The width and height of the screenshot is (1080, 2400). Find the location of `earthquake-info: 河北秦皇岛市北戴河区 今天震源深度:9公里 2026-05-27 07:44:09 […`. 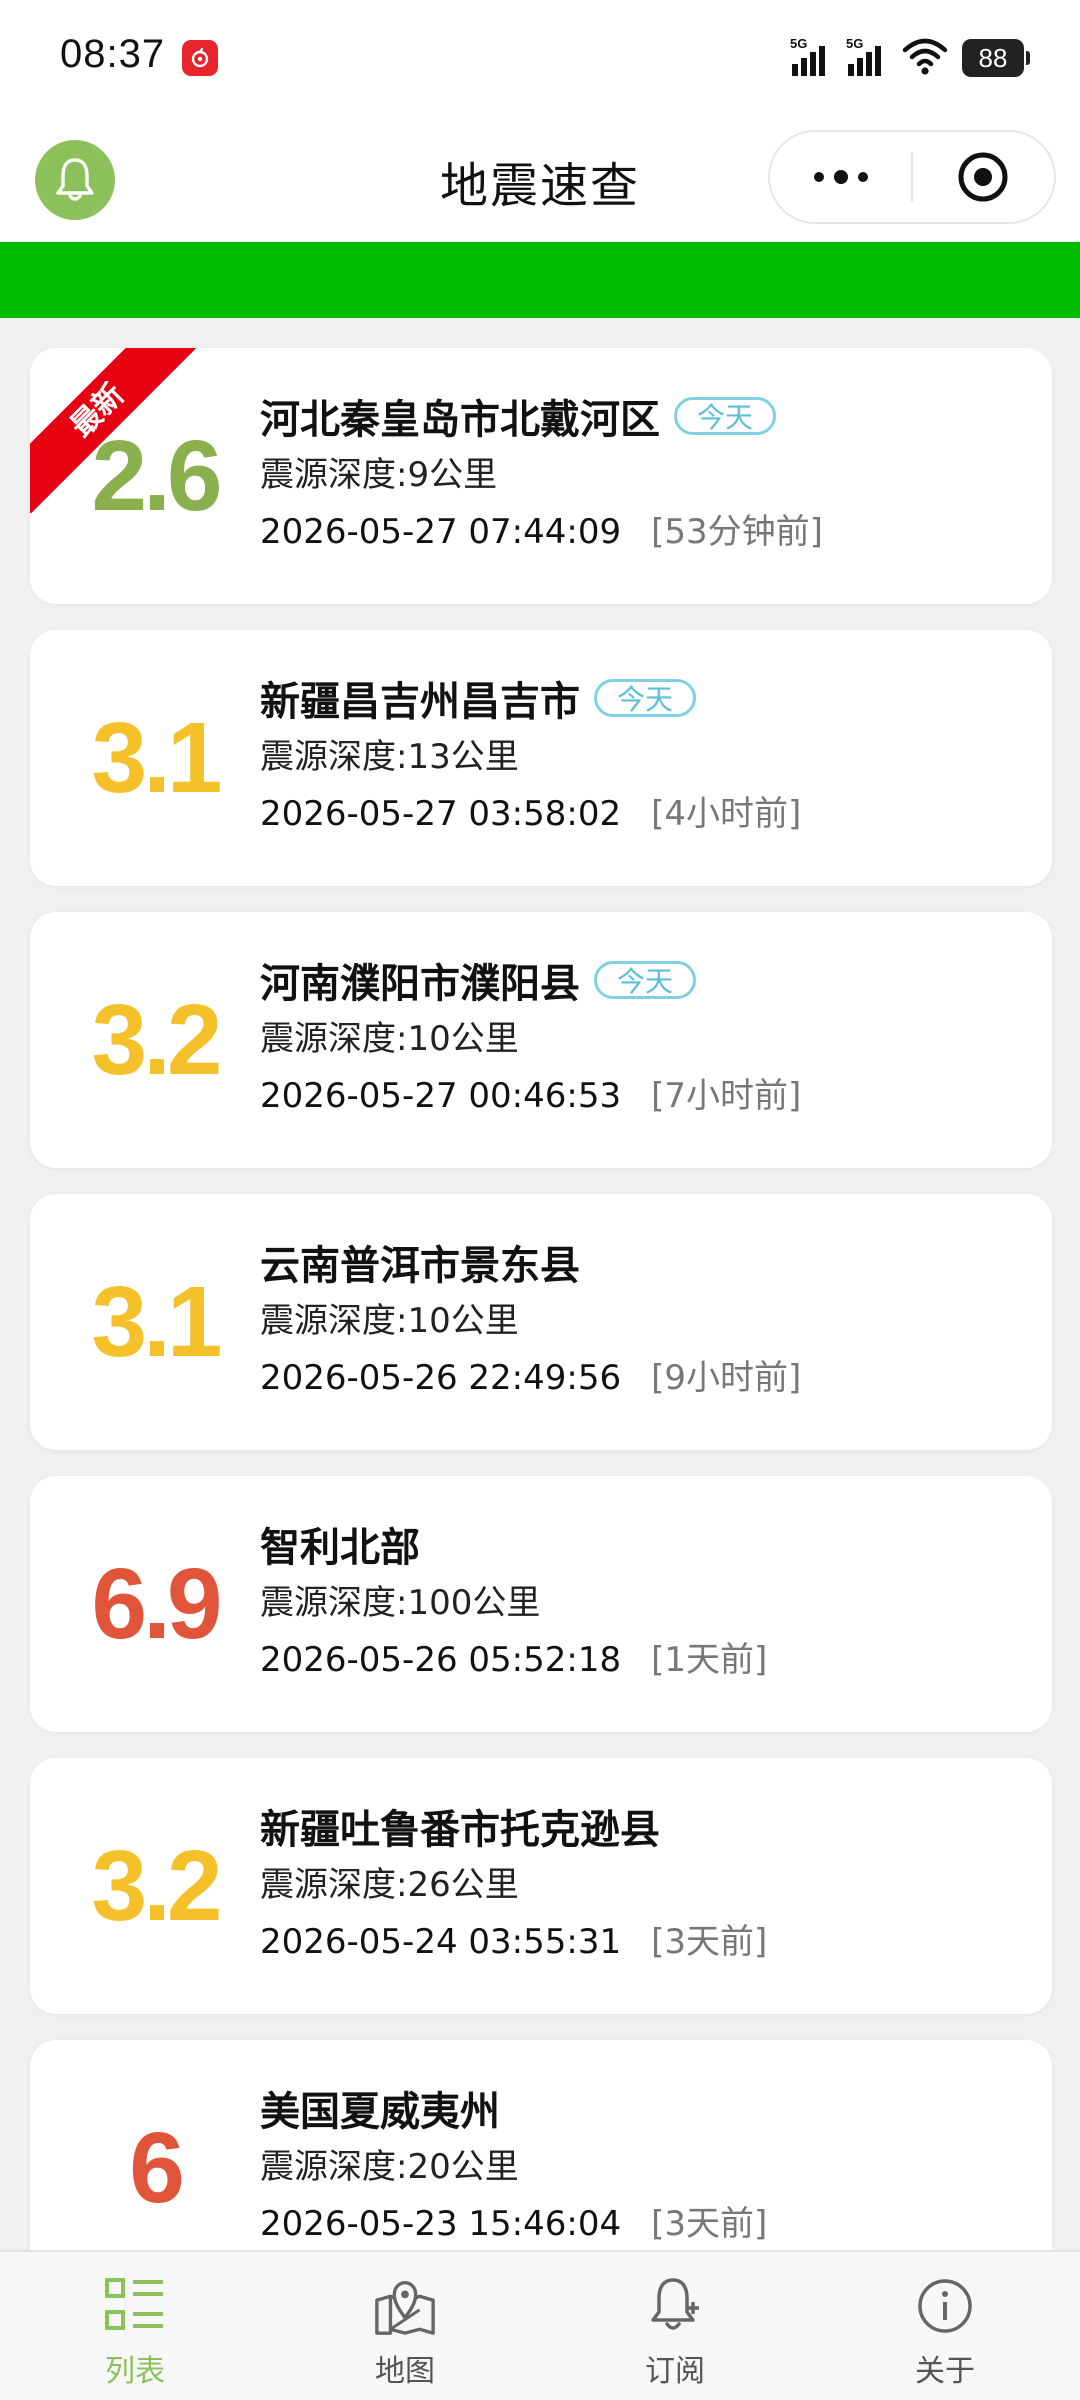

earthquake-info: 河北秦皇岛市北戴河区 今天震源深度:9公里 2026-05-27 07:44:09 [… is located at coordinates (650, 473).